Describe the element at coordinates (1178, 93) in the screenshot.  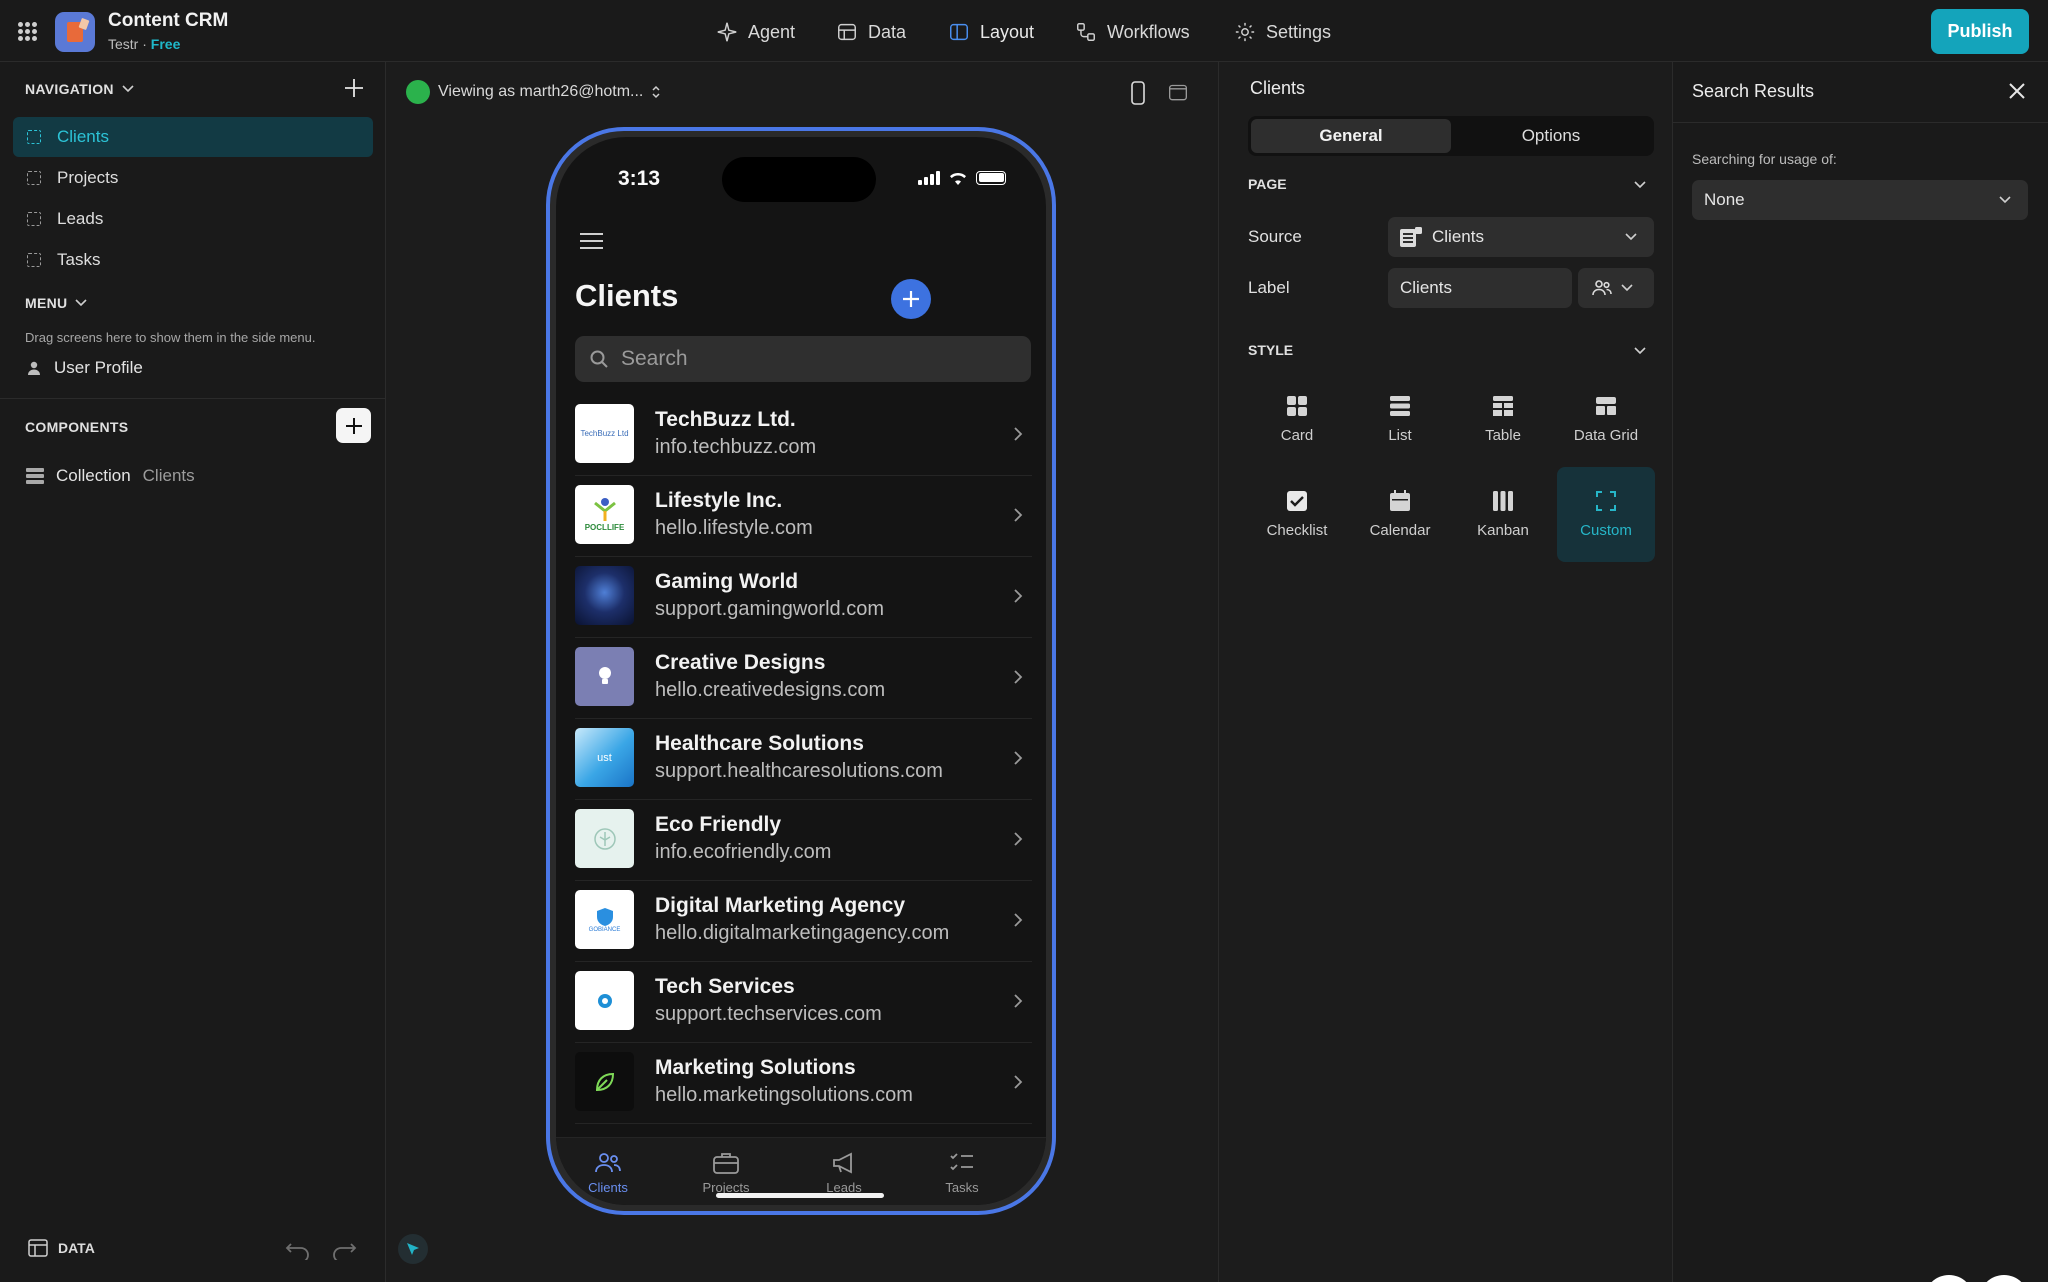
I see `tablet-view-icon` at that location.